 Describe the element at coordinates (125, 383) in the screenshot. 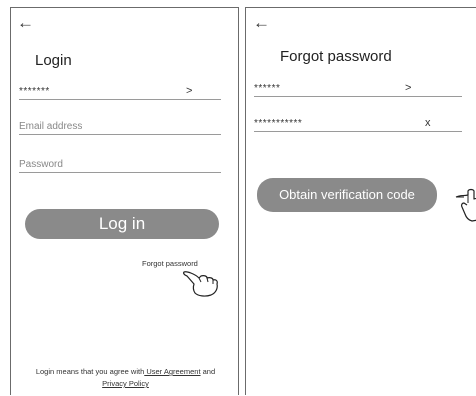

I see `privacy-policy-link: Privacy Policy` at that location.